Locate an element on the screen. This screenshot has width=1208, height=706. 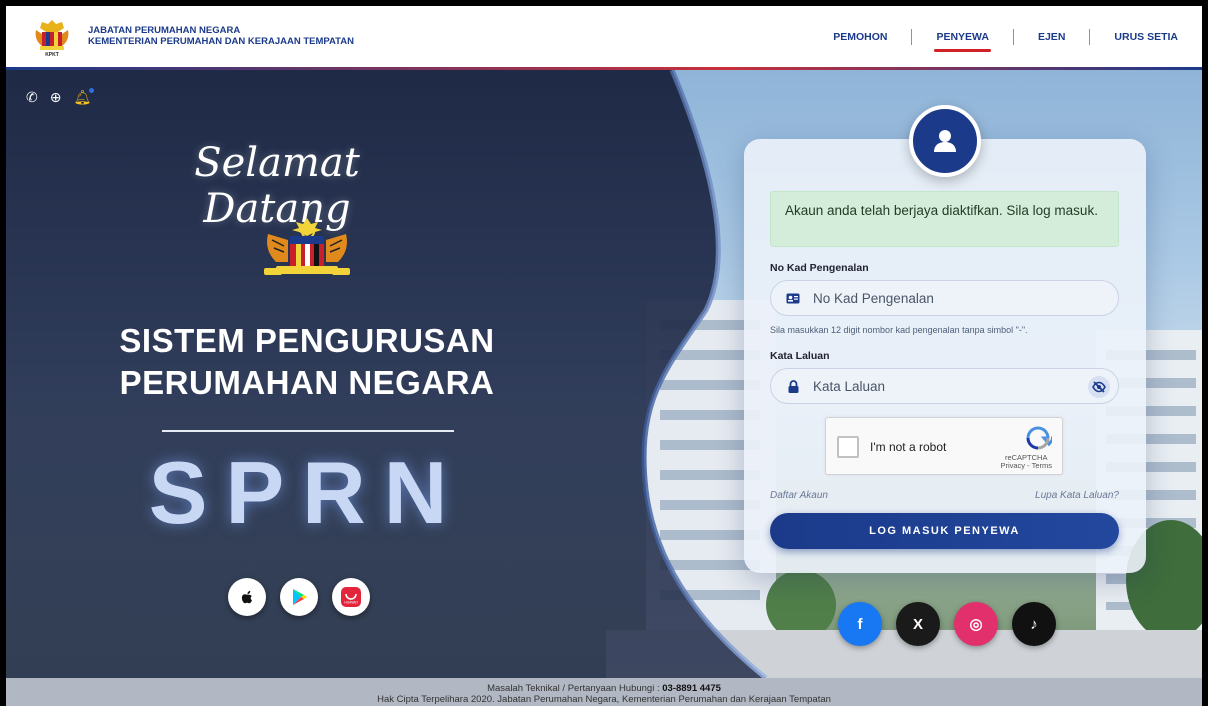
system-acronym: SPRN is located at coordinates (307, 492).